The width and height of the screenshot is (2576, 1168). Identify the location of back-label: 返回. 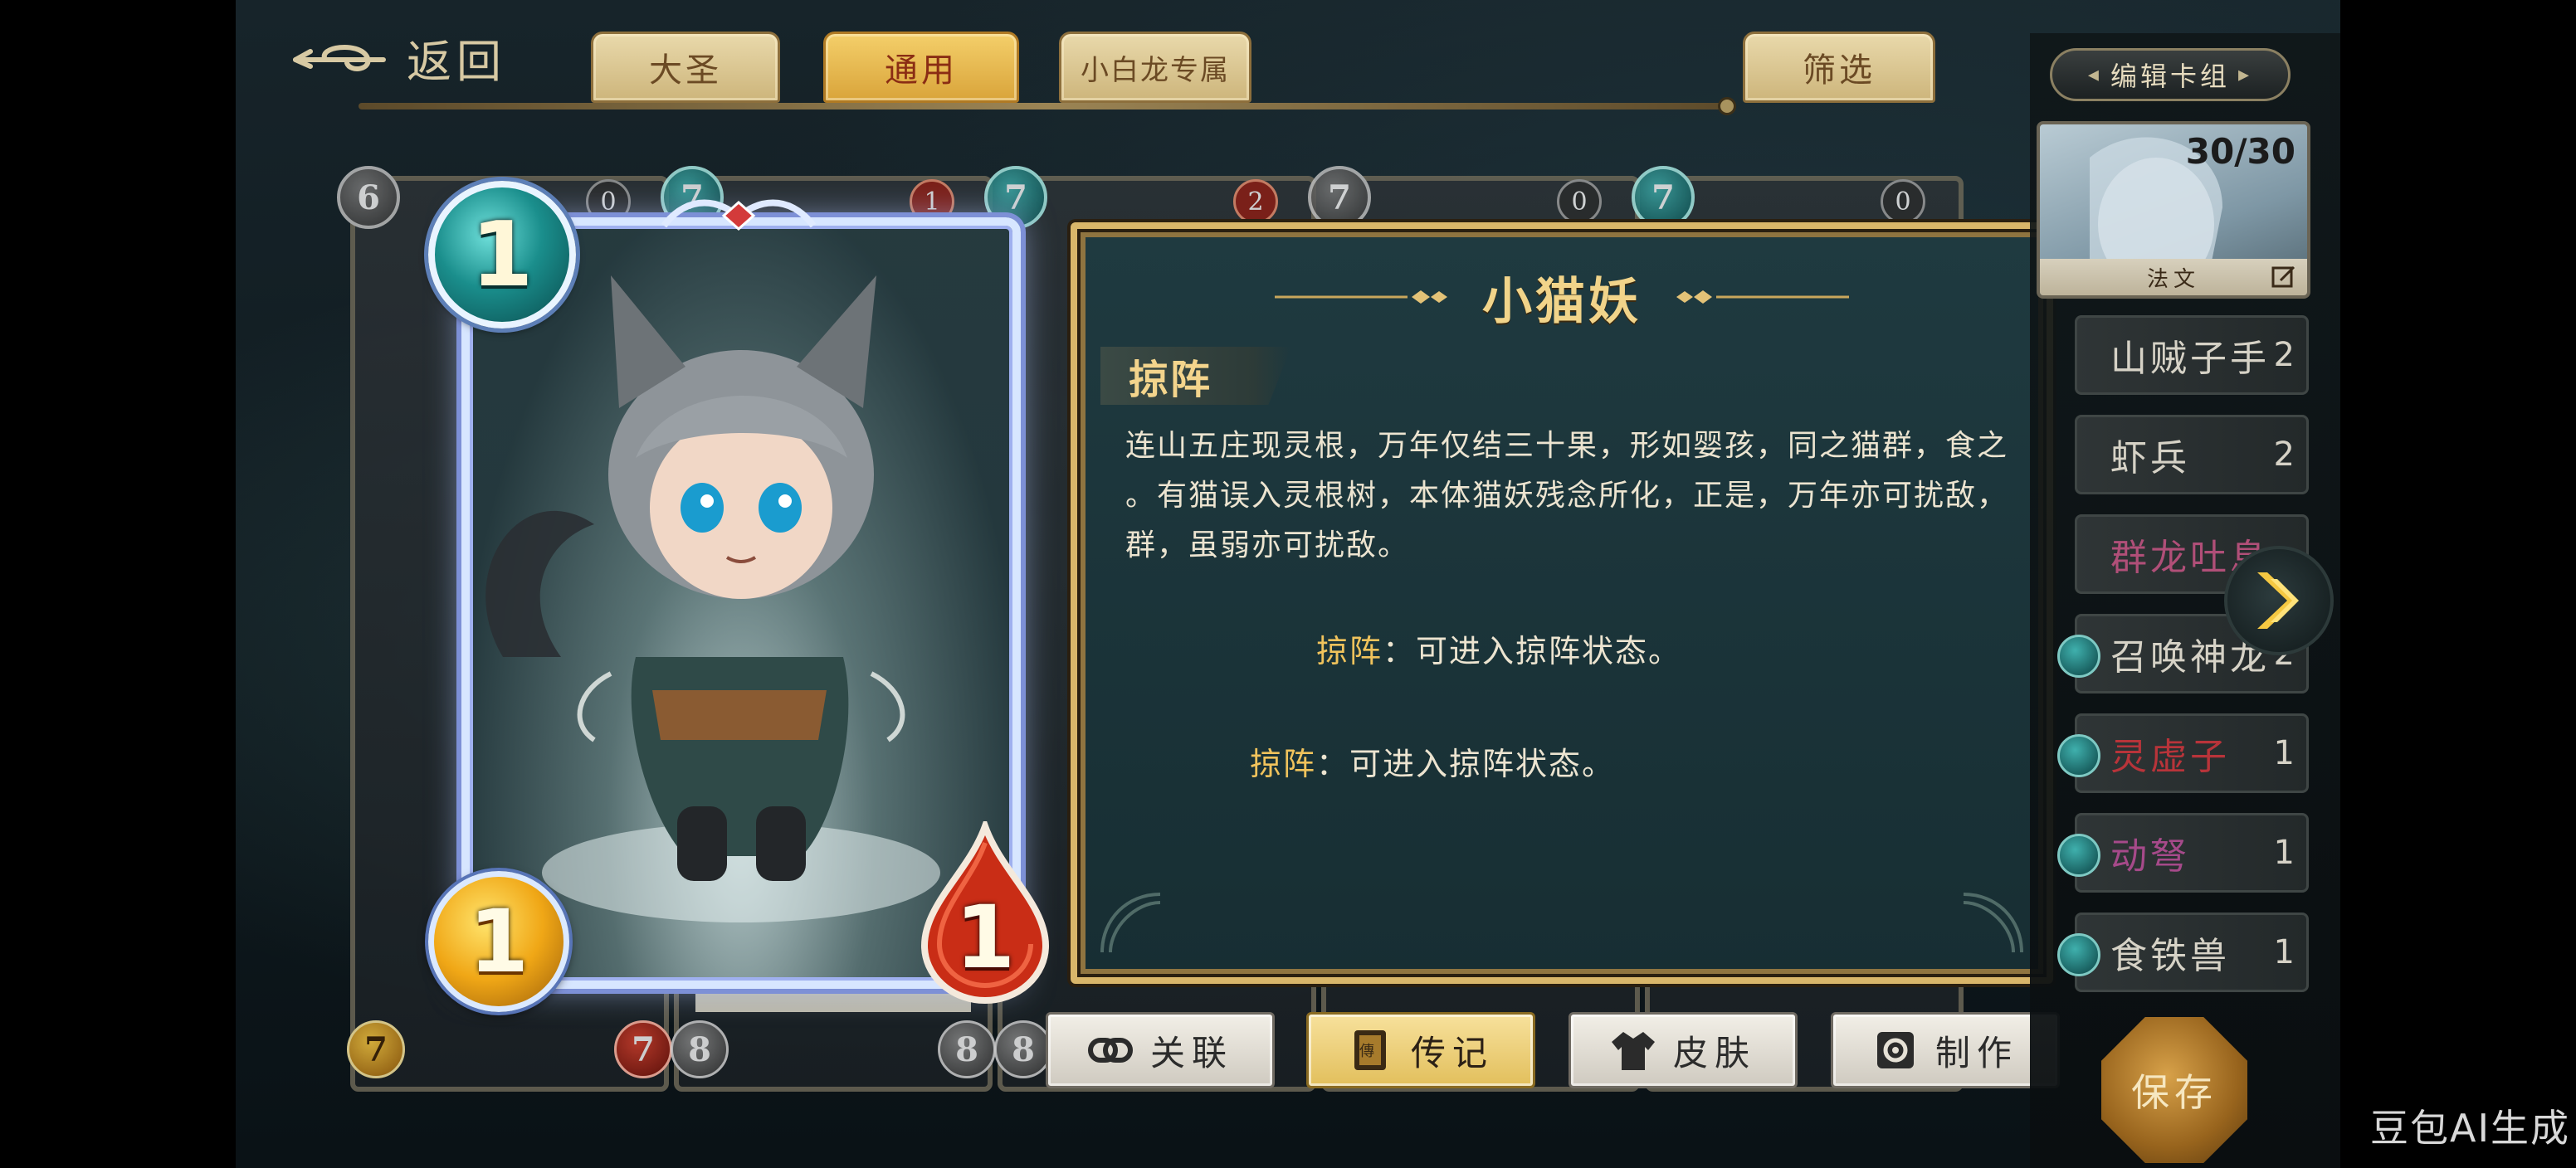
(457, 62).